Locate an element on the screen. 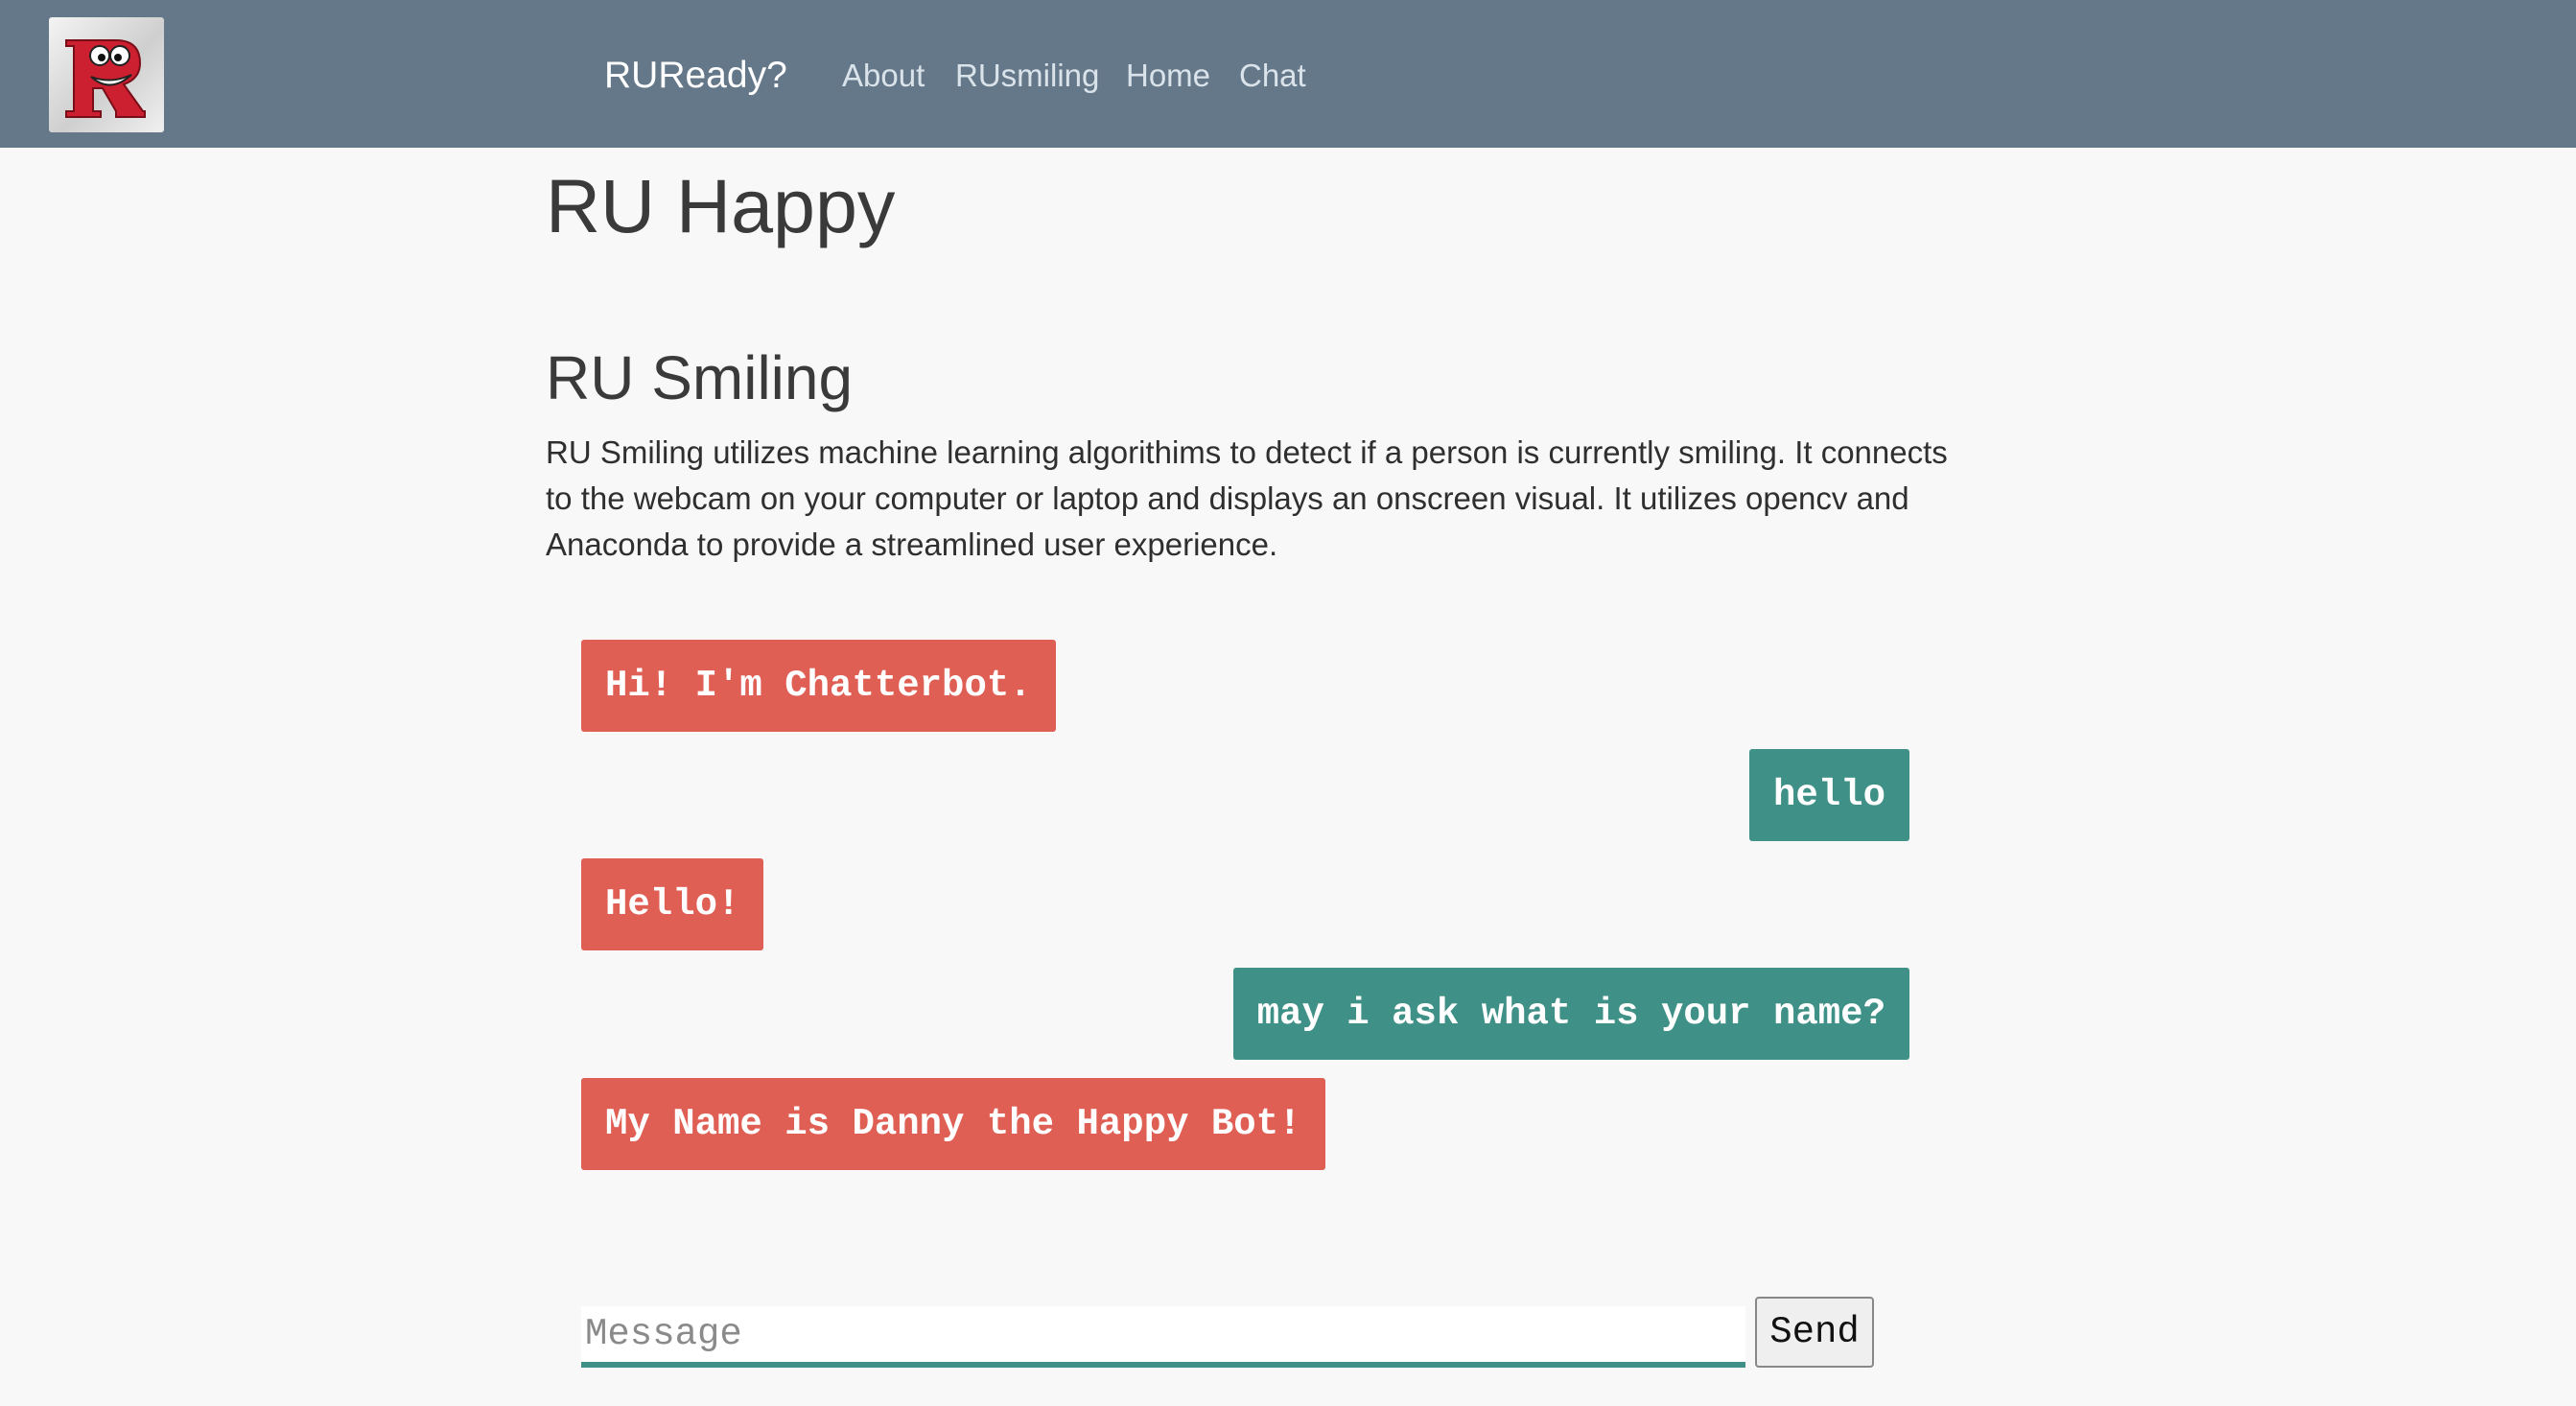 The height and width of the screenshot is (1406, 2576). message-input is located at coordinates (1163, 1337).